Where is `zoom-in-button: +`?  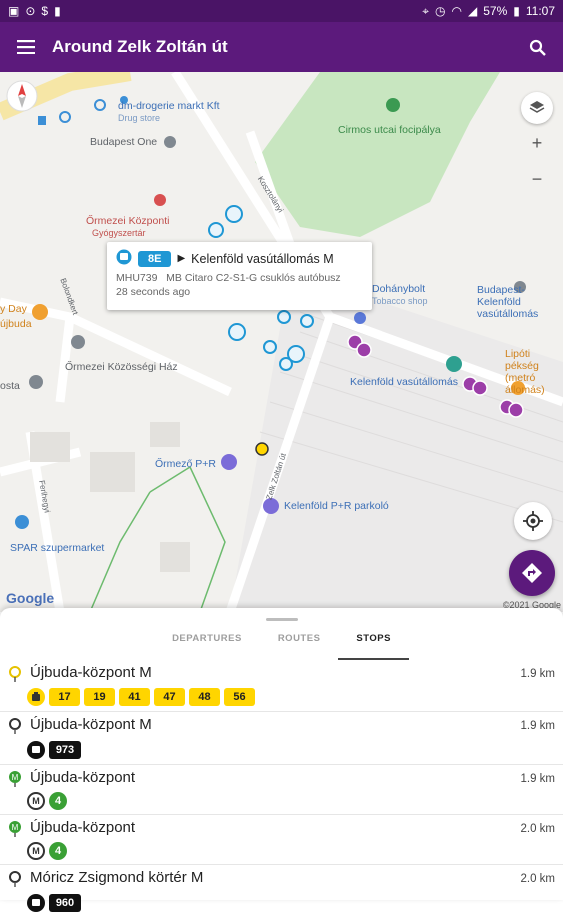 zoom-in-button: + is located at coordinates (537, 143).